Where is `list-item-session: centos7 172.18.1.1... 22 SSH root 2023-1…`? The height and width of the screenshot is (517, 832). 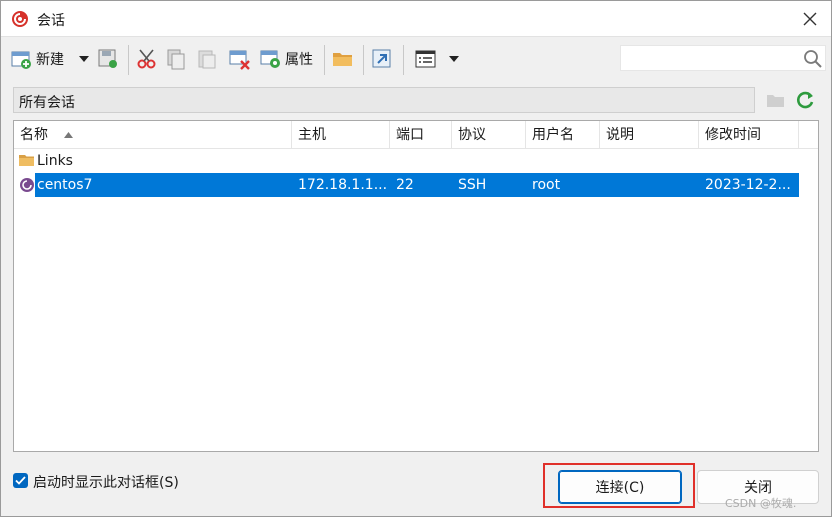
list-item-session: centos7 172.18.1.1... 22 SSH root 2023-1… is located at coordinates (407, 185).